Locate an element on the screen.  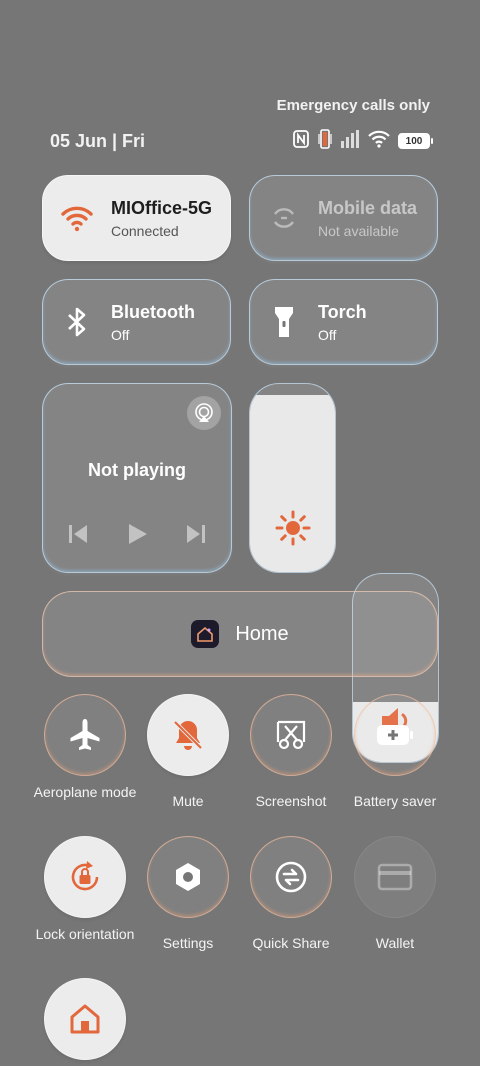
mobile-data-icon is located at coordinates (284, 218).